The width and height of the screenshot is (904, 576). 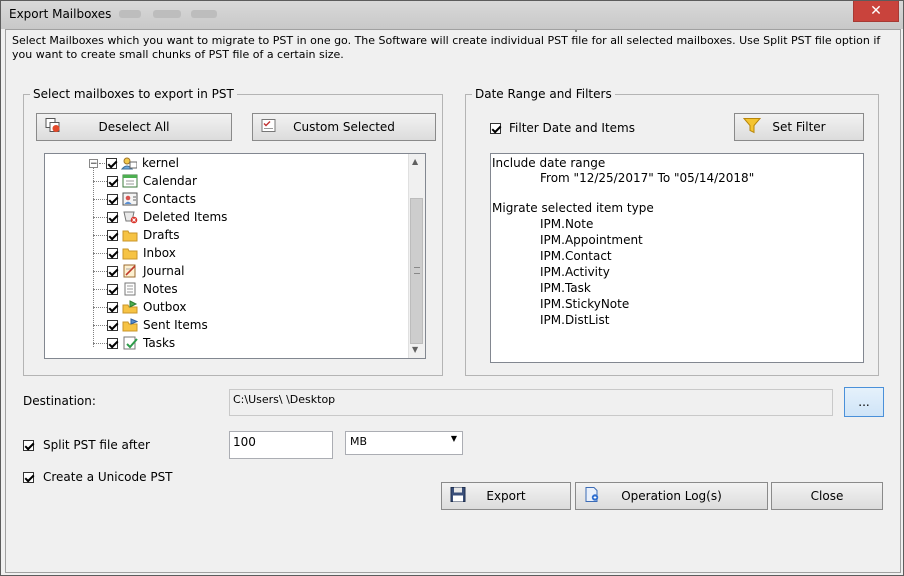 I want to click on log-document-icon, so click(x=592, y=496).